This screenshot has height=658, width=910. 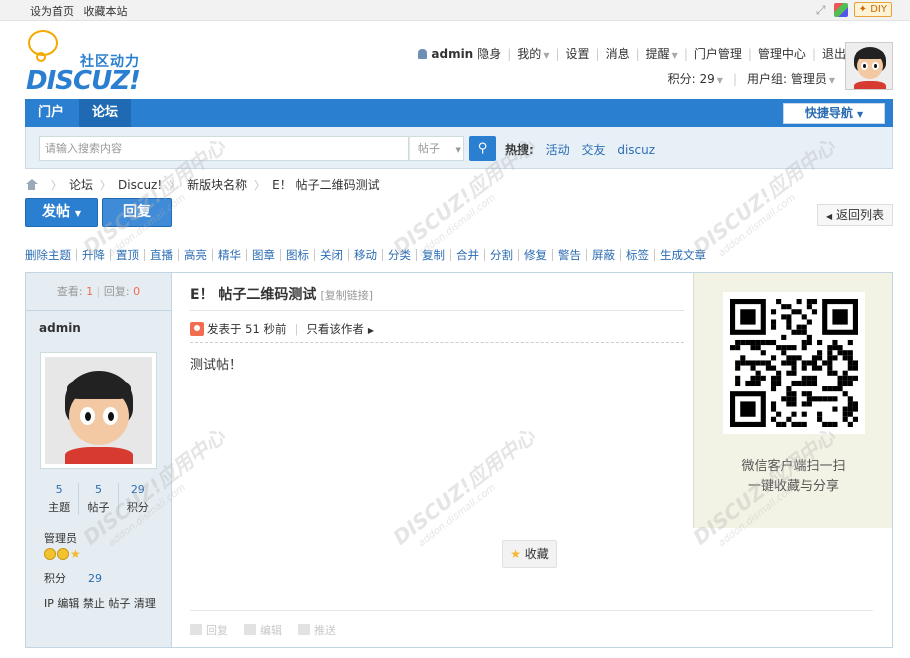 I want to click on nav-portal: 门户, so click(x=51, y=113).